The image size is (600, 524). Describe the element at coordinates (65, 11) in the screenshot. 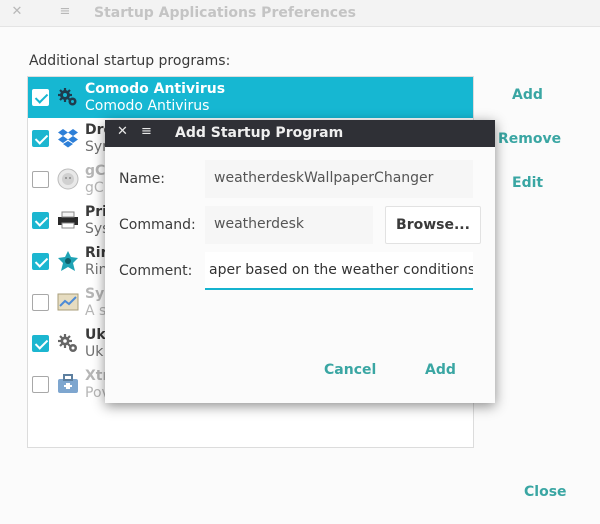

I see `window-menu-icon: ≡` at that location.